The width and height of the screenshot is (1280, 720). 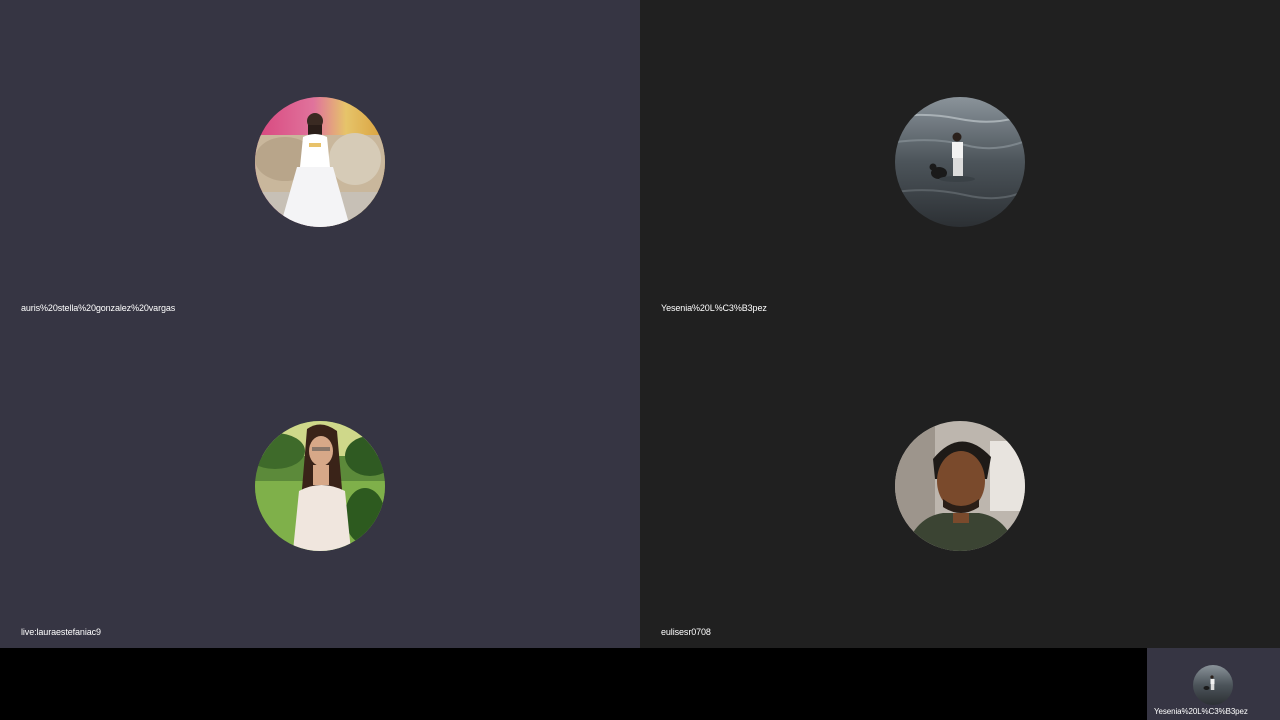 What do you see at coordinates (640, 684) in the screenshot?
I see `bottom-bar` at bounding box center [640, 684].